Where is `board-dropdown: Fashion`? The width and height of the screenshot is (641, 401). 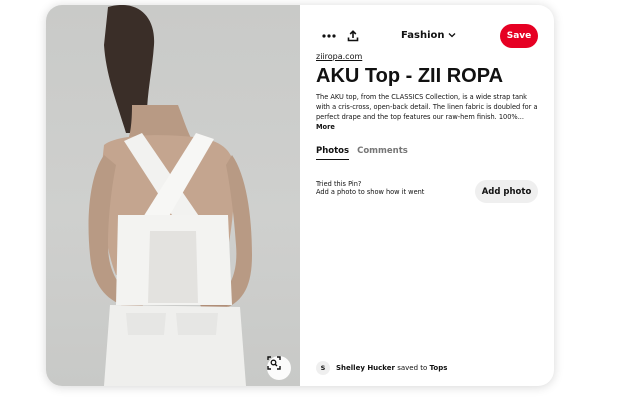
board-dropdown: Fashion is located at coordinates (428, 35).